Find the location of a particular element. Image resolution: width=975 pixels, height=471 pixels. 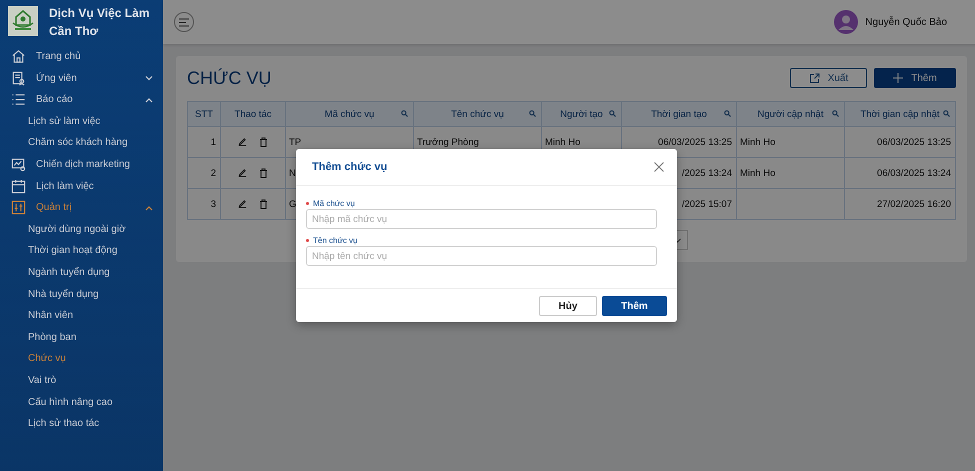

add-button: Thêm is located at coordinates (915, 78).